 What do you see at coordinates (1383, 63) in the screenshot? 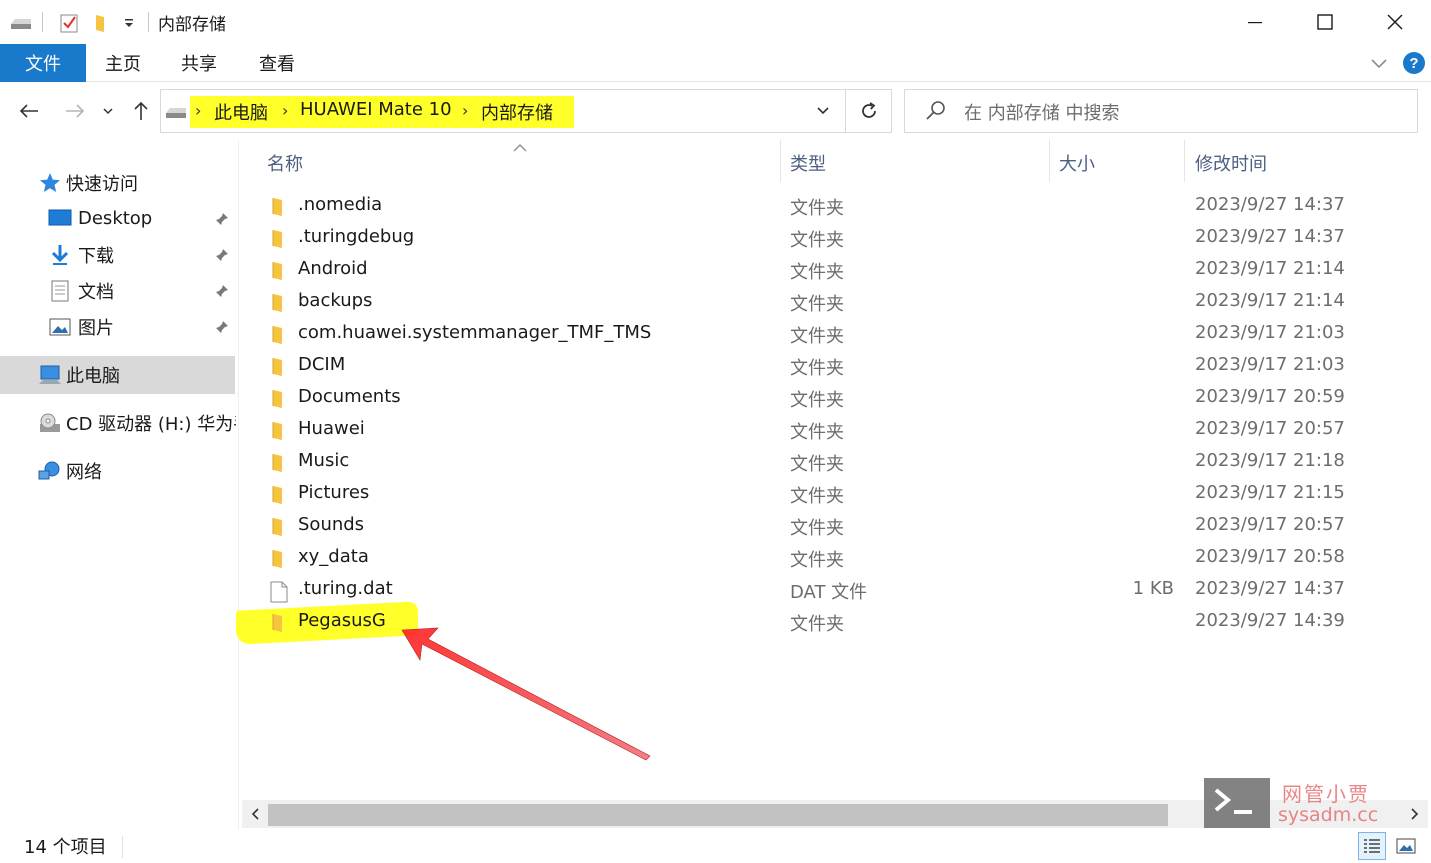
I see `expand-ribbon-button` at bounding box center [1383, 63].